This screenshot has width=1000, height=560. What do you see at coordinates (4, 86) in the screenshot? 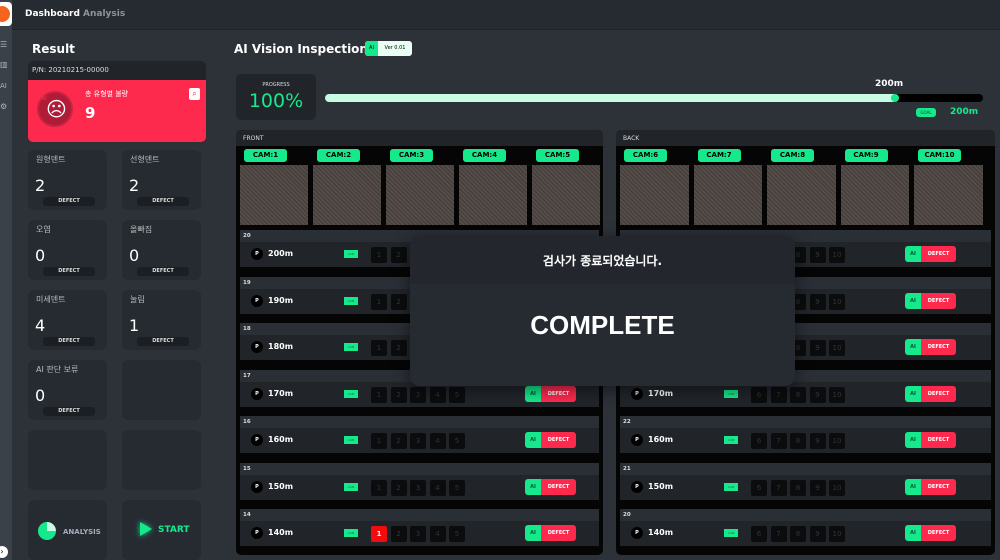
I see `ai-icon: AI` at bounding box center [4, 86].